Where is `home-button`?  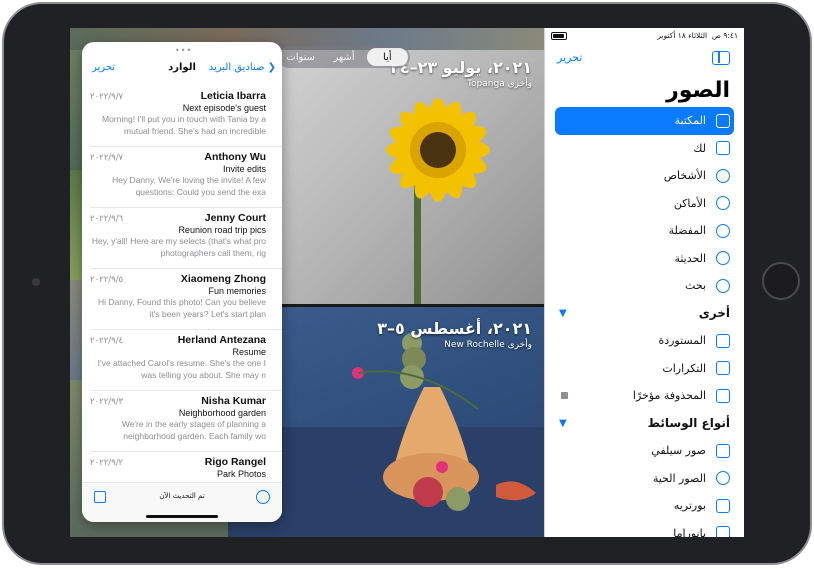 home-button is located at coordinates (781, 281).